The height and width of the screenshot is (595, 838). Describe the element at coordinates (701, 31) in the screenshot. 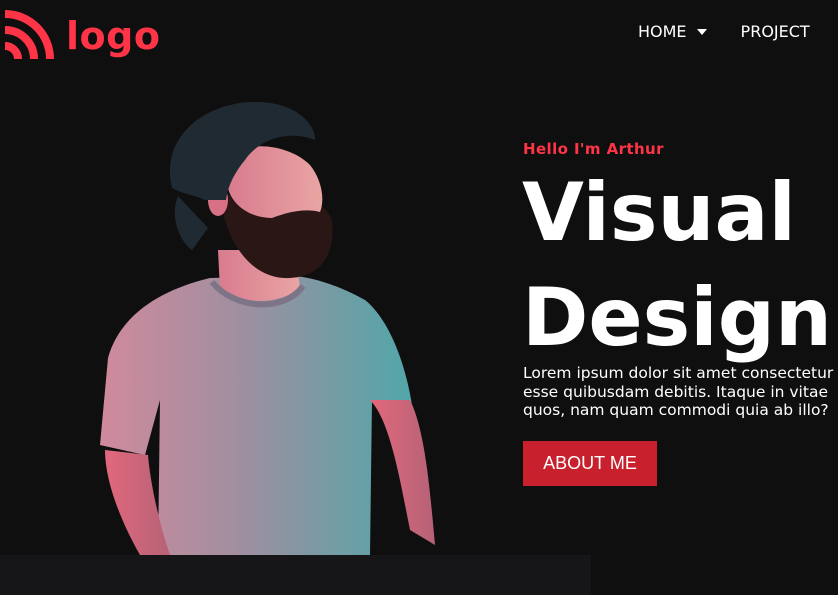

I see `caret-down-icon` at that location.